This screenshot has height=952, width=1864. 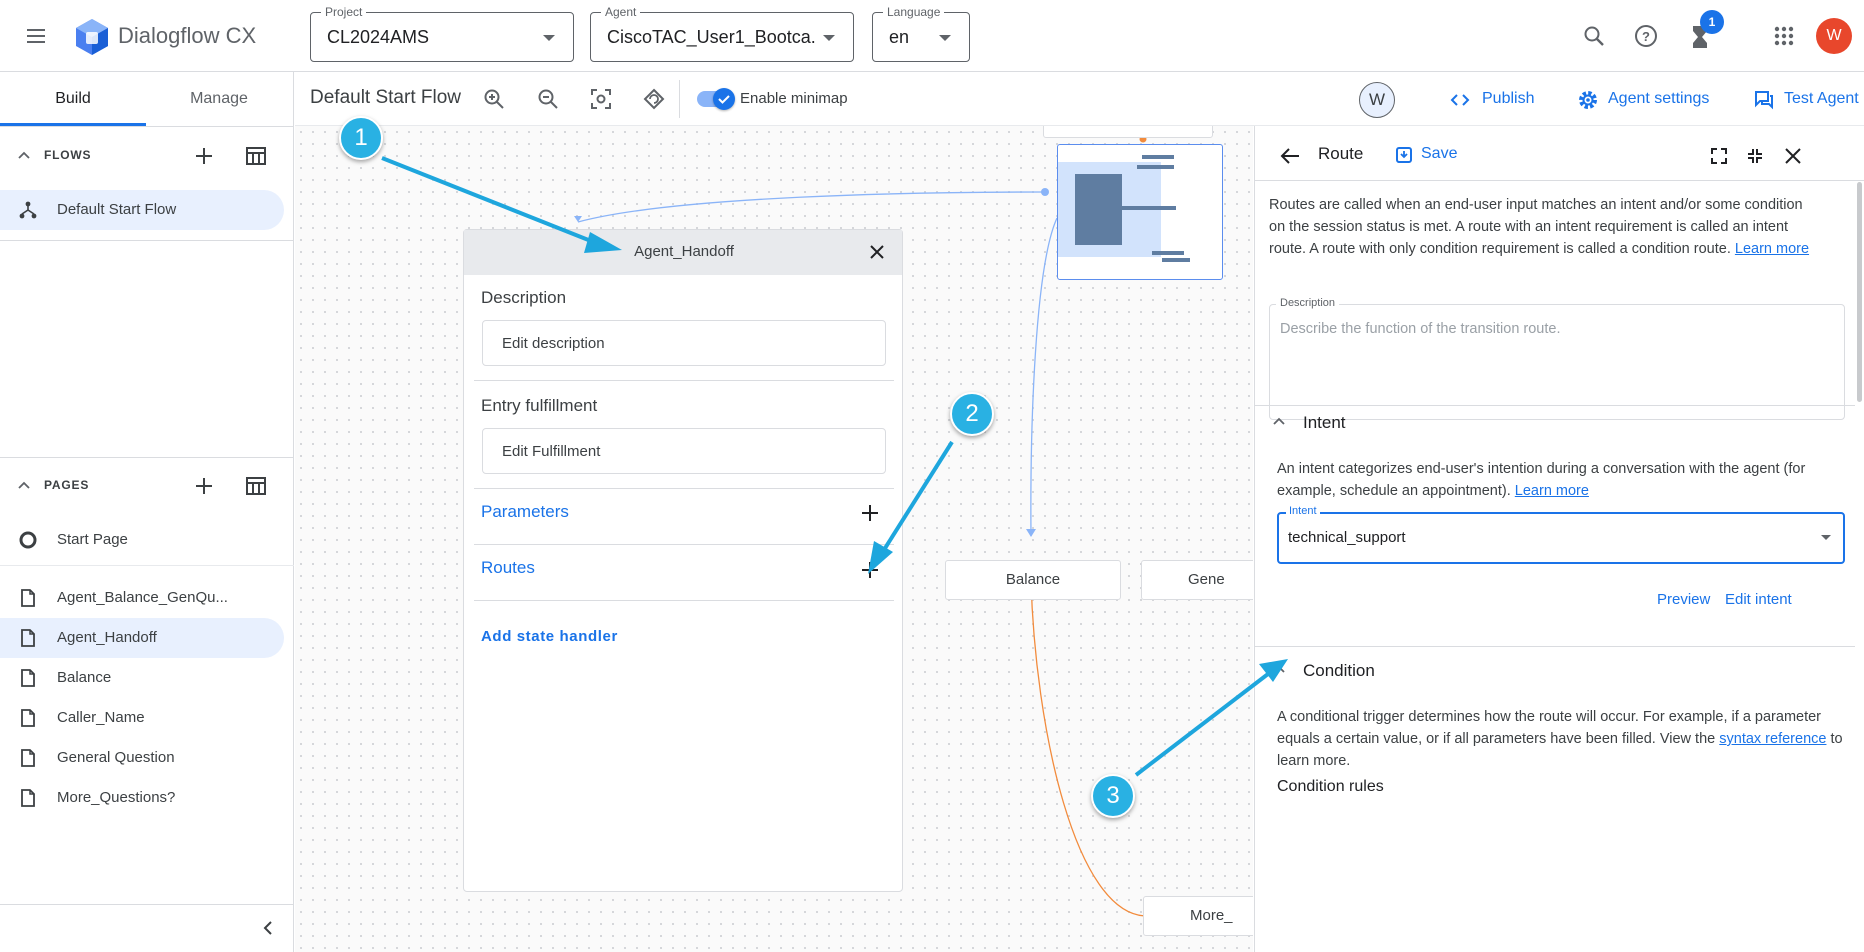 What do you see at coordinates (1377, 100) in the screenshot?
I see `user-avatar: W` at bounding box center [1377, 100].